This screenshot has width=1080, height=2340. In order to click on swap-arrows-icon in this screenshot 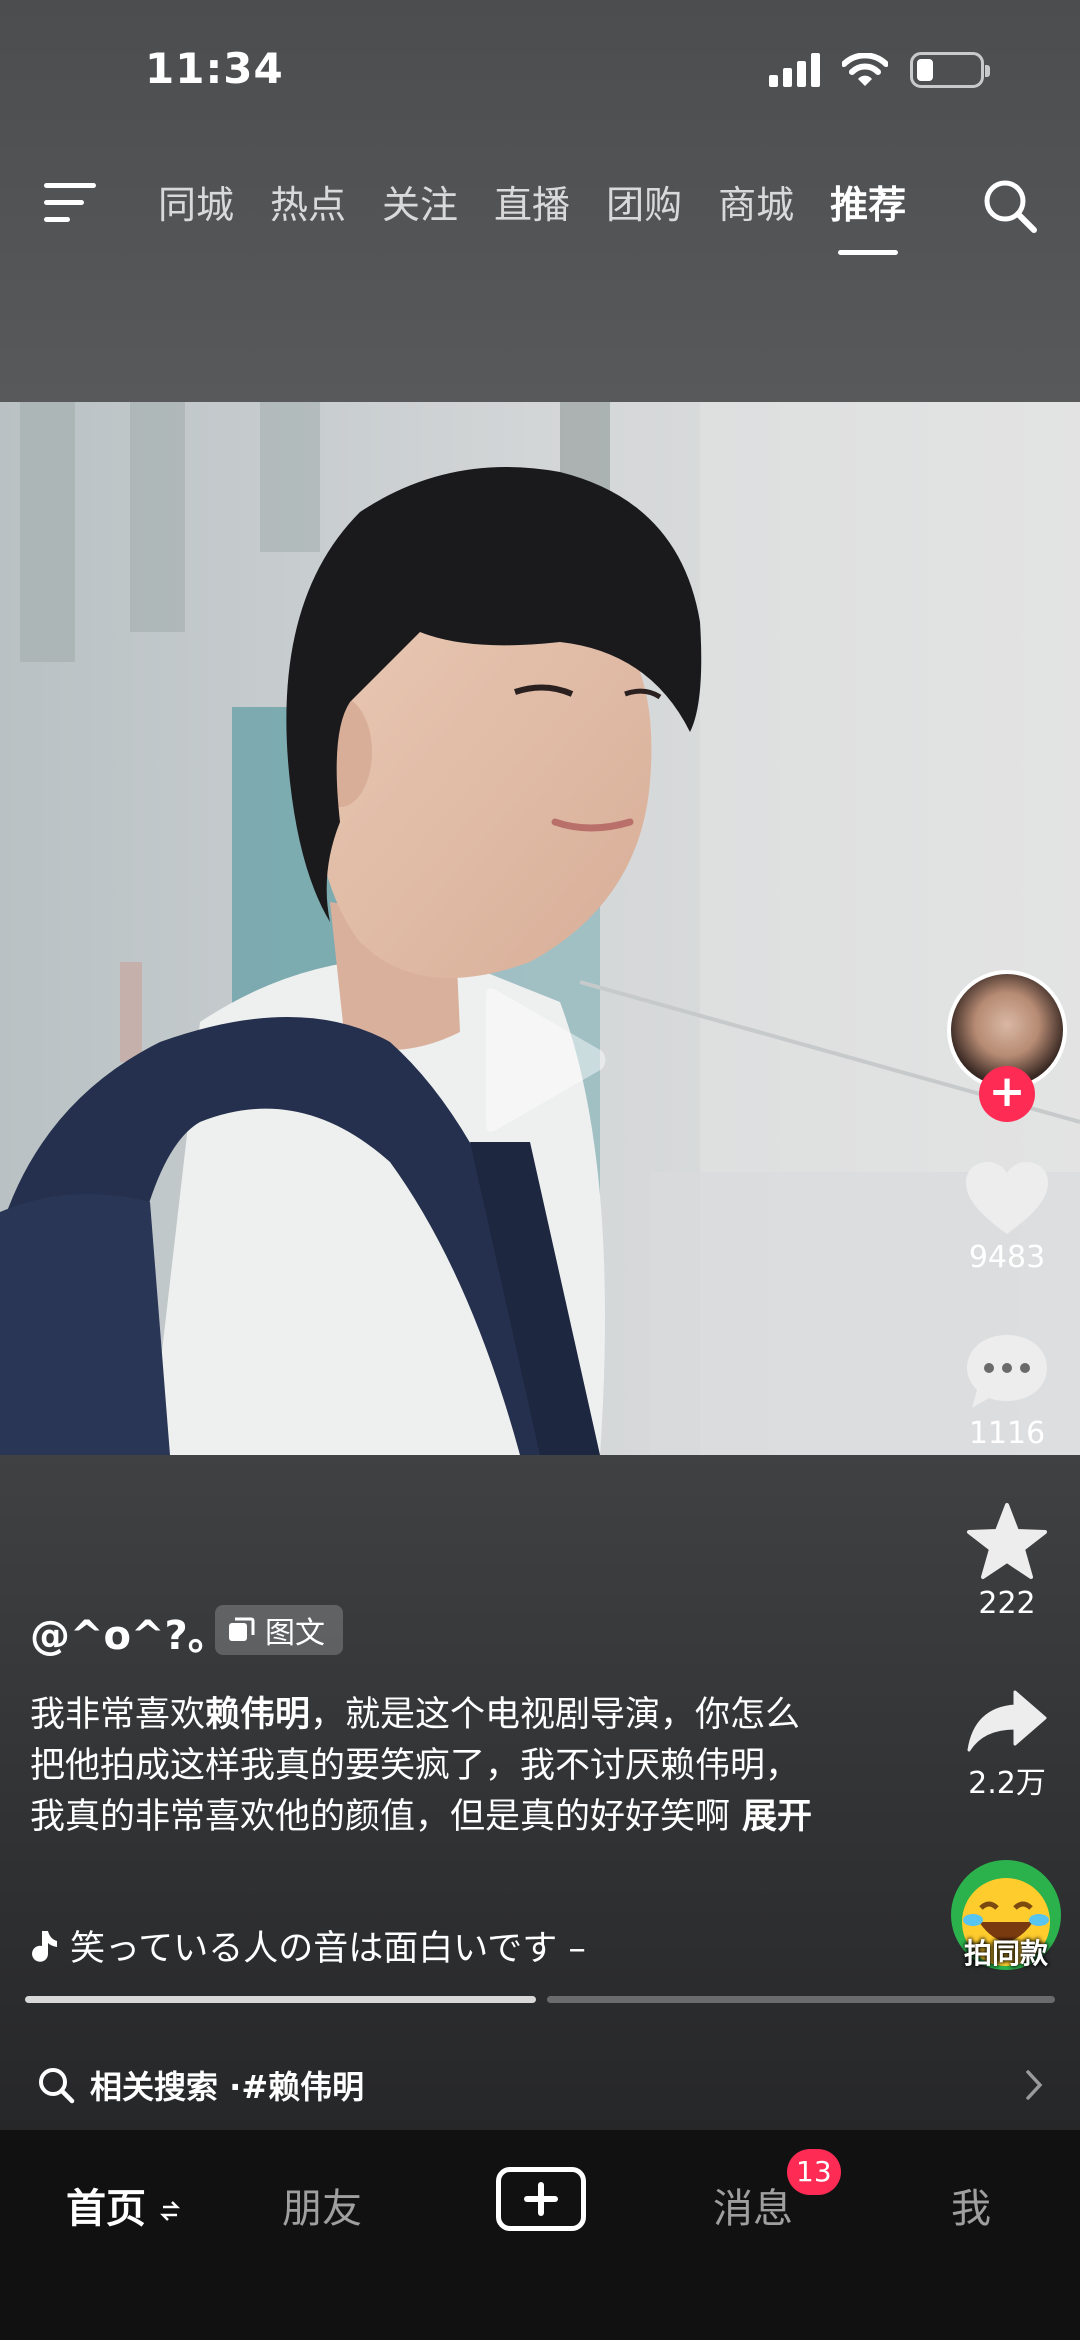, I will do `click(169, 2211)`.